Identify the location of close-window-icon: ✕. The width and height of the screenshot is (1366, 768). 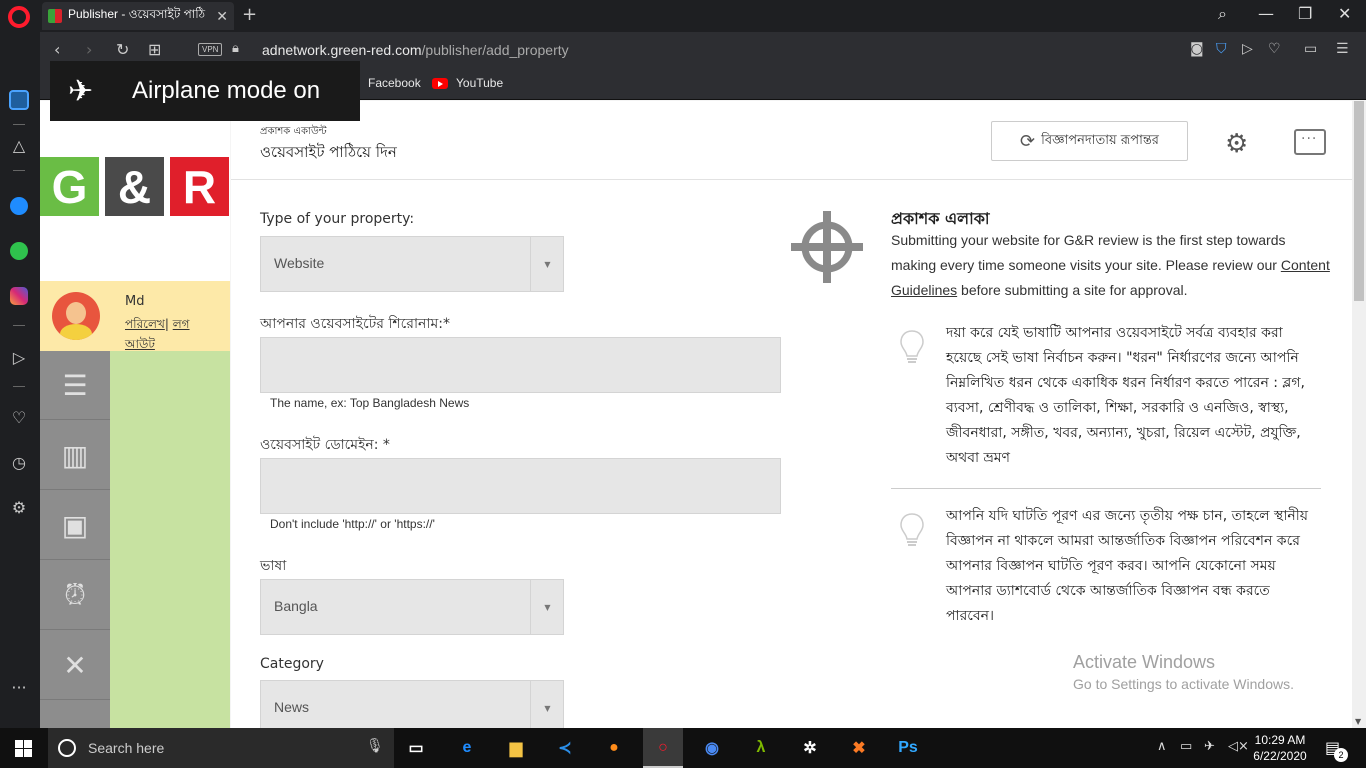
(1344, 13).